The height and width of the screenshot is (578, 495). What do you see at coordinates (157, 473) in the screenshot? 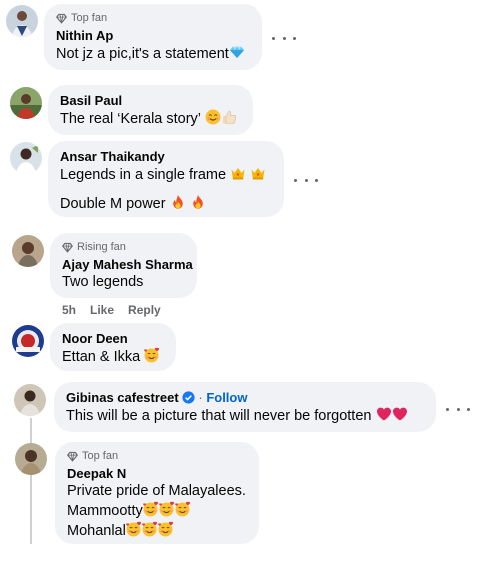
I see `commenter-name: Deepak N` at bounding box center [157, 473].